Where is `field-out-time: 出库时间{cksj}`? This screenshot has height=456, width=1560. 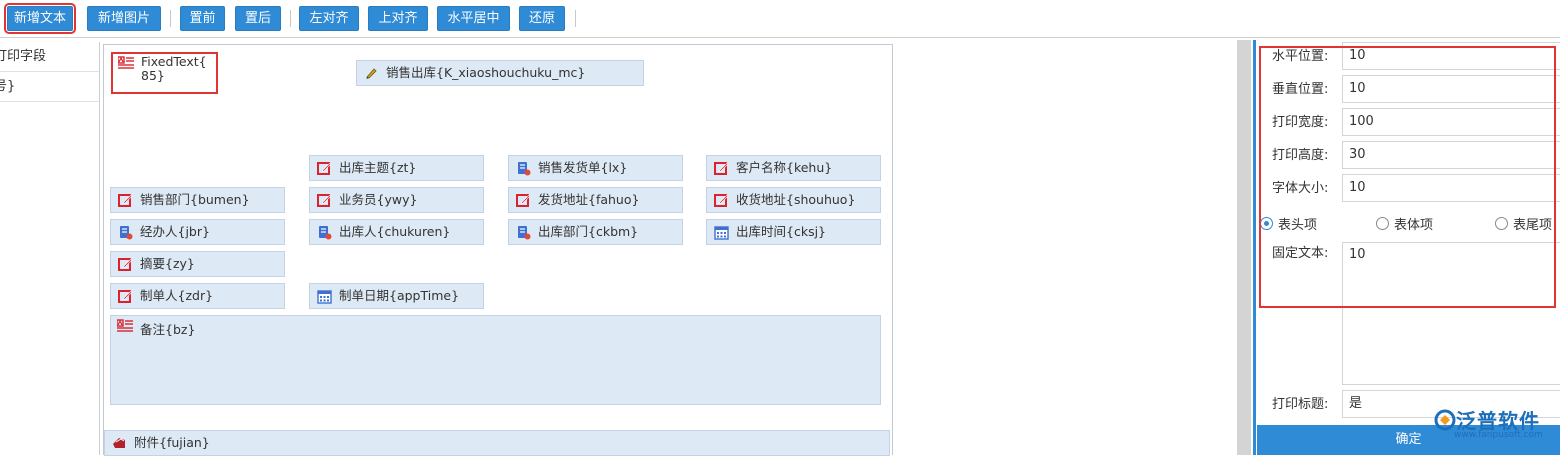
field-out-time: 出库时间{cksj} is located at coordinates (793, 232).